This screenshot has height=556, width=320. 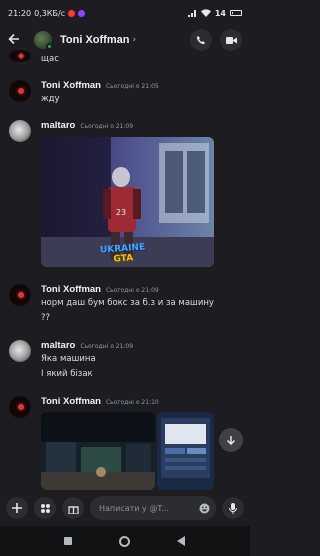 I want to click on video-camera-icon, so click(x=231, y=40).